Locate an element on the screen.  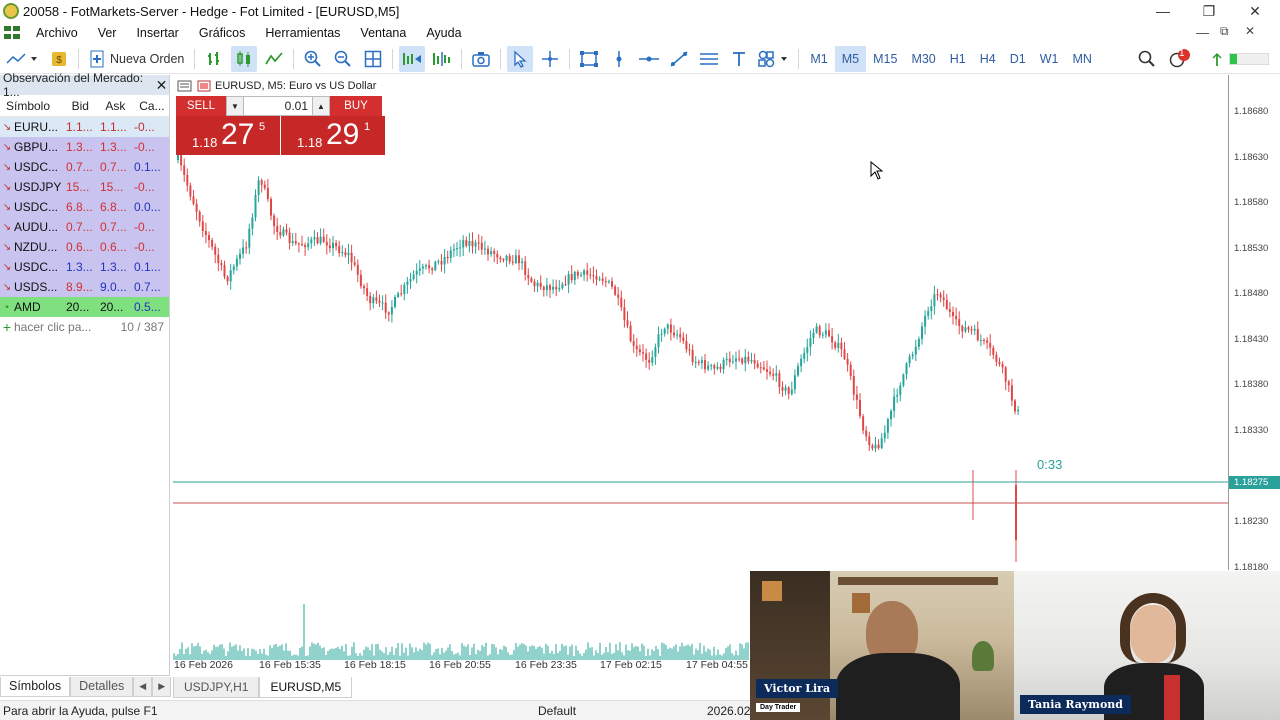
menu-ayuda: Ayuda is located at coordinates (443, 33).